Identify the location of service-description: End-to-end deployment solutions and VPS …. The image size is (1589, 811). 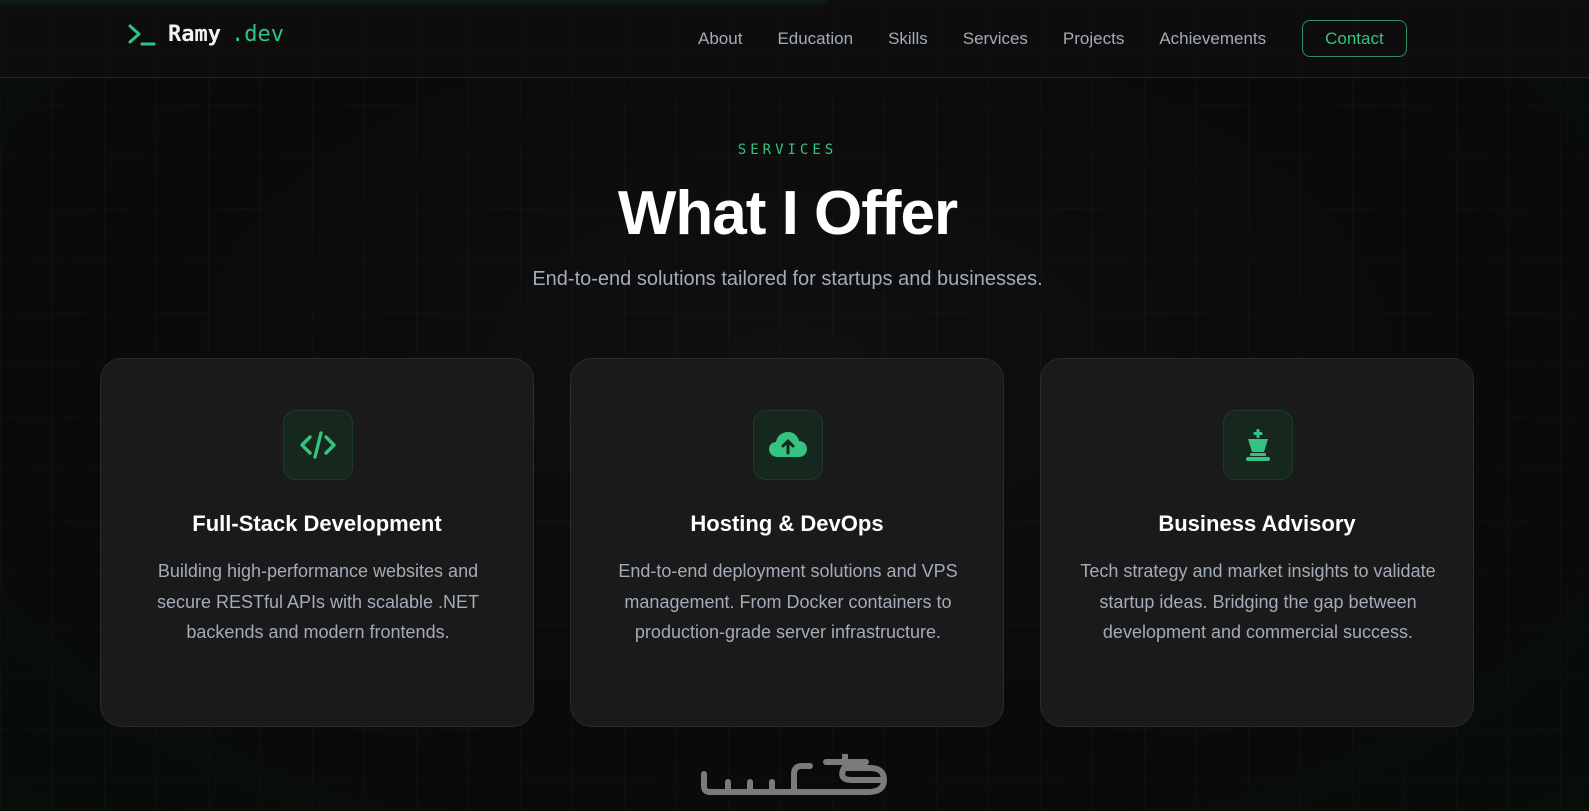
(788, 601).